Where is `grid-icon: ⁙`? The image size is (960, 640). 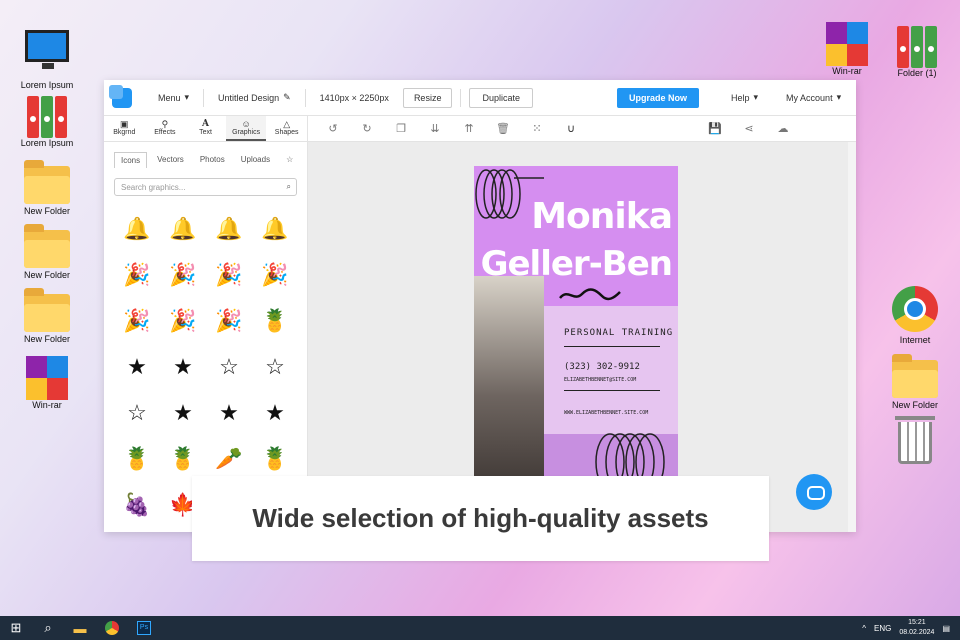
grid-icon: ⁙ is located at coordinates (537, 128).